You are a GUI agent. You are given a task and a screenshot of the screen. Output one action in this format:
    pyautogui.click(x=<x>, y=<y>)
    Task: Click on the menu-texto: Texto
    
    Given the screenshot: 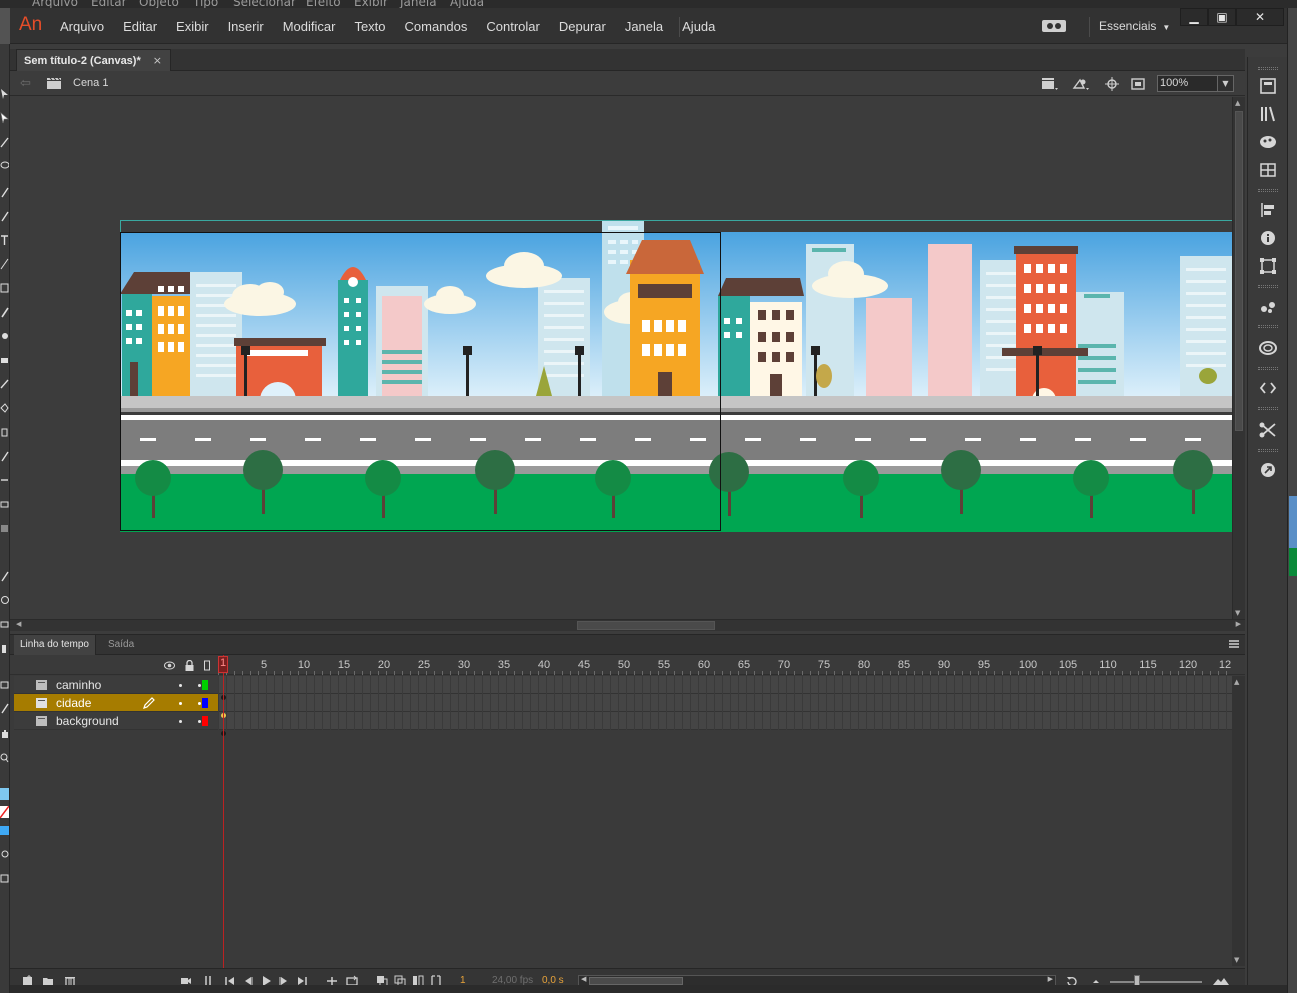 What is the action you would take?
    pyautogui.click(x=369, y=26)
    